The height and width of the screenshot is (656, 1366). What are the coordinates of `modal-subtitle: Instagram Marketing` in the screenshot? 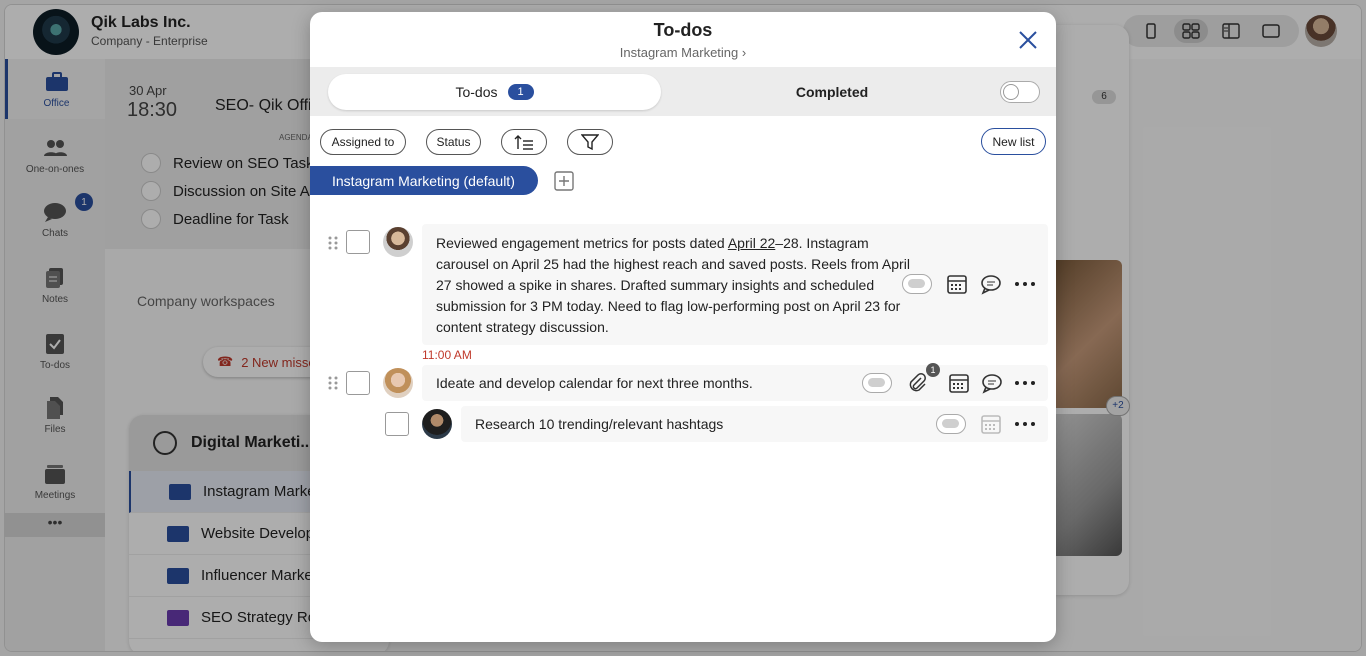 It's located at (679, 52).